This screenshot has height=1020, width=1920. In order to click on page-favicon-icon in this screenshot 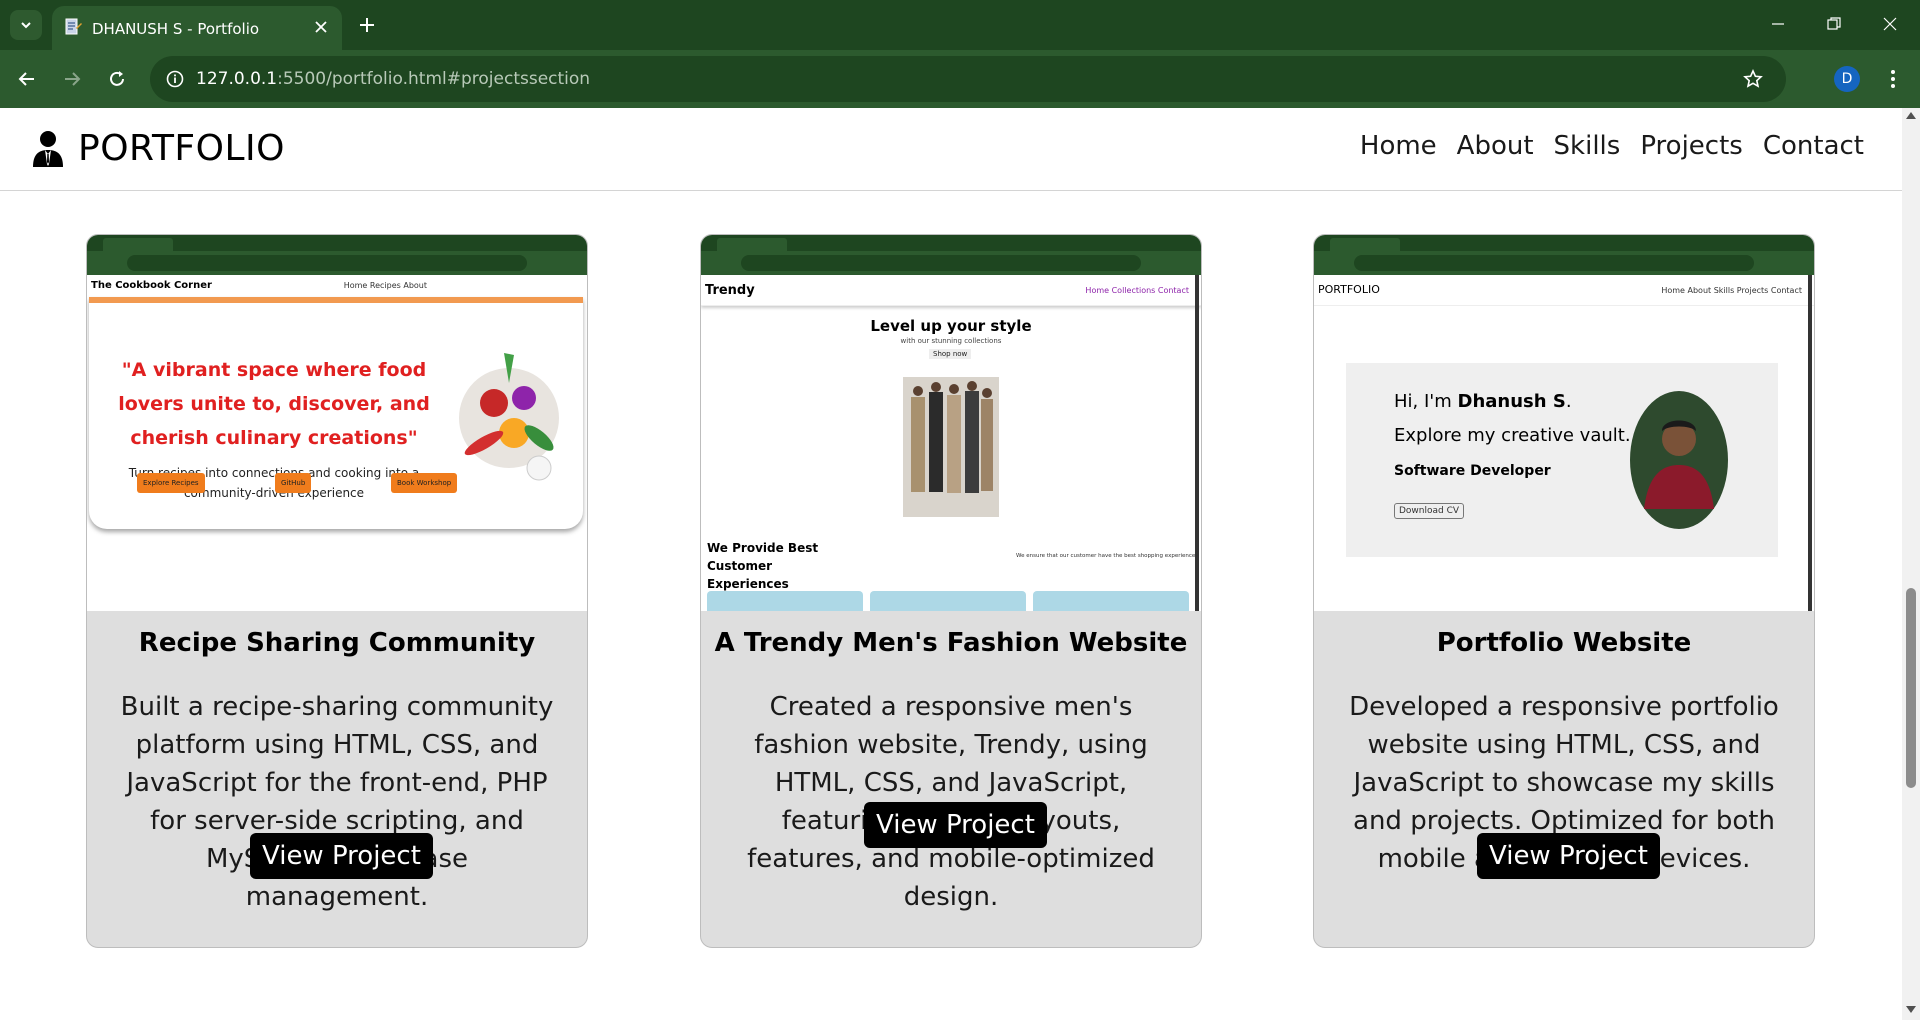, I will do `click(73, 26)`.